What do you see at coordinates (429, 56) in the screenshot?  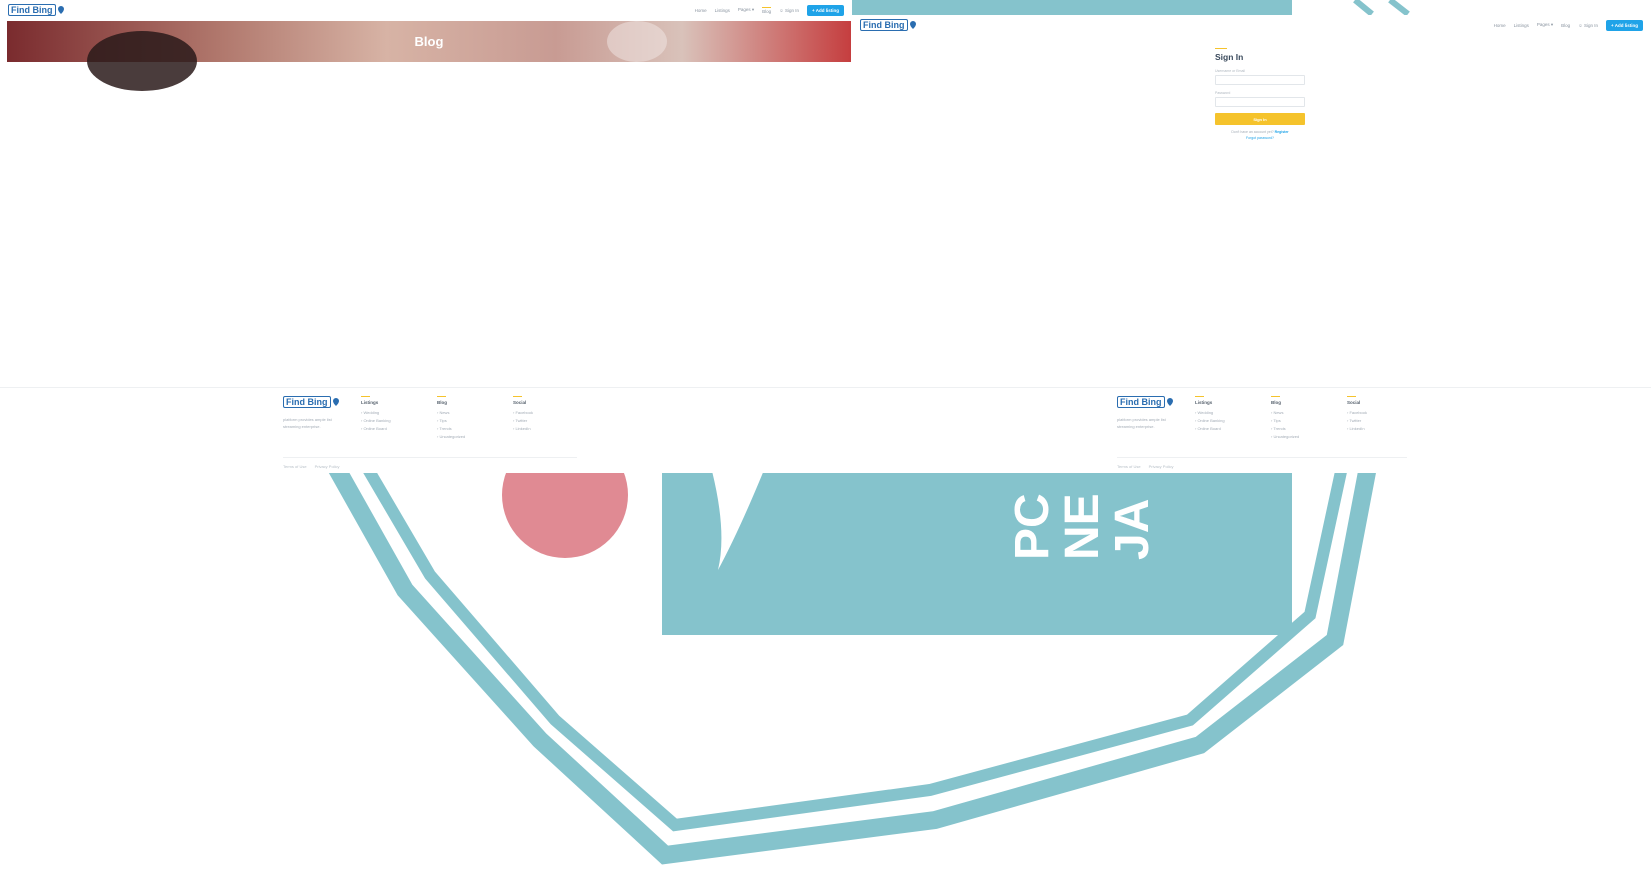 I see `blog-hero-banner: Blog` at bounding box center [429, 56].